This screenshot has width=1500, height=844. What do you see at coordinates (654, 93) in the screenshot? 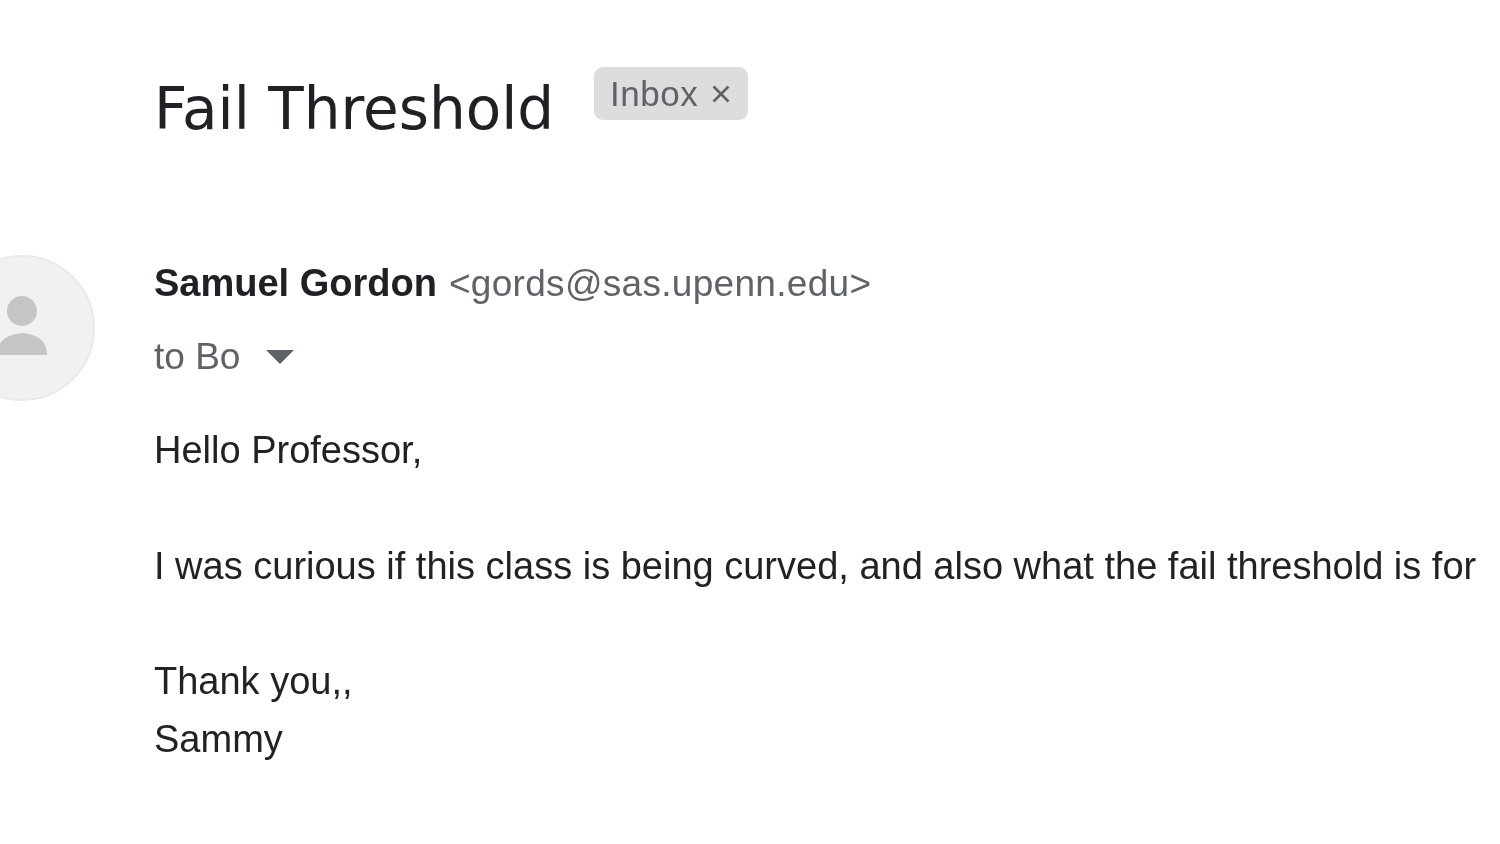
I see `label-text: Inbox` at bounding box center [654, 93].